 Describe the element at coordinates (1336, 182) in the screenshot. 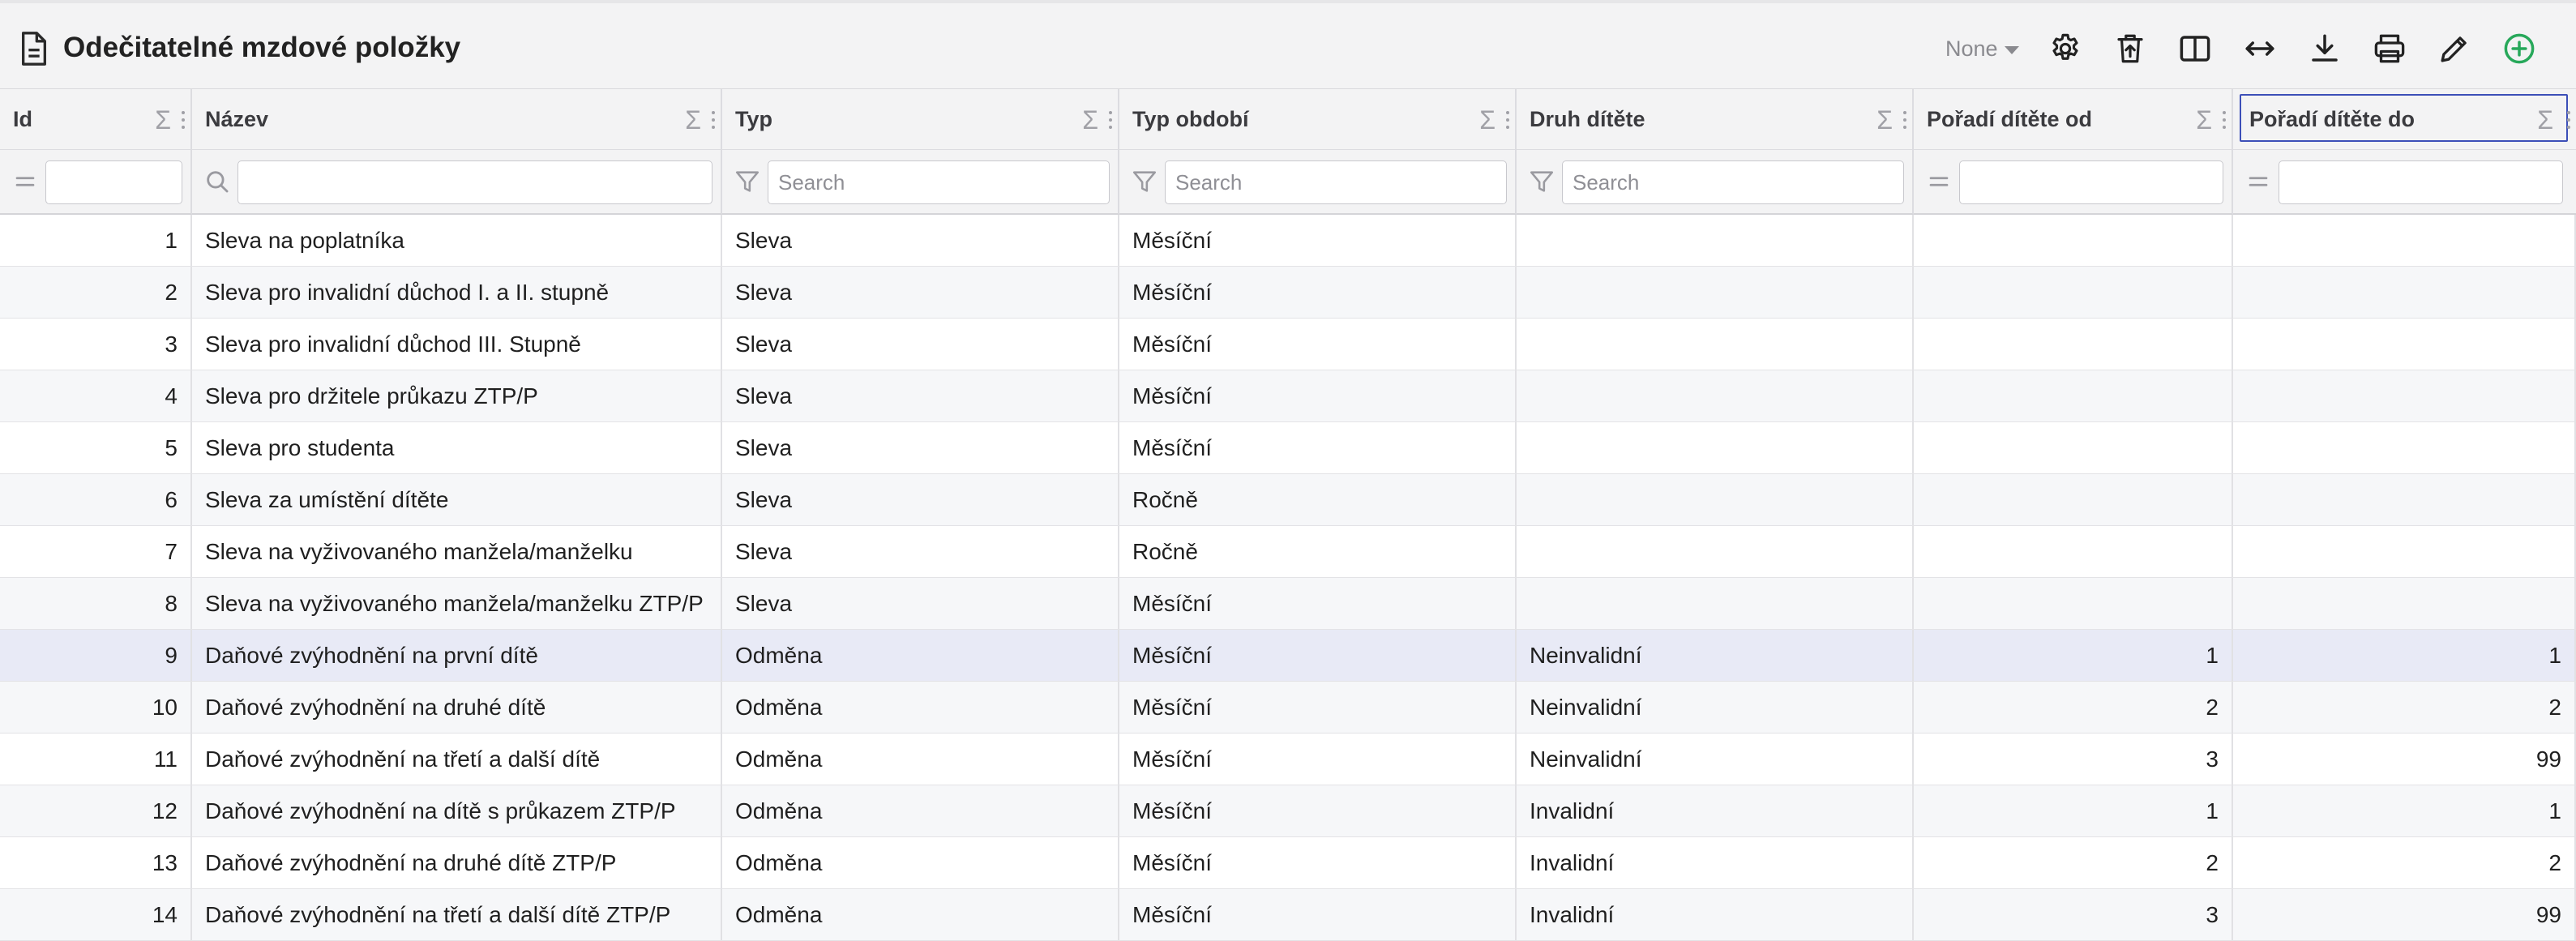

I see `filter-input-typ-obdobi` at that location.